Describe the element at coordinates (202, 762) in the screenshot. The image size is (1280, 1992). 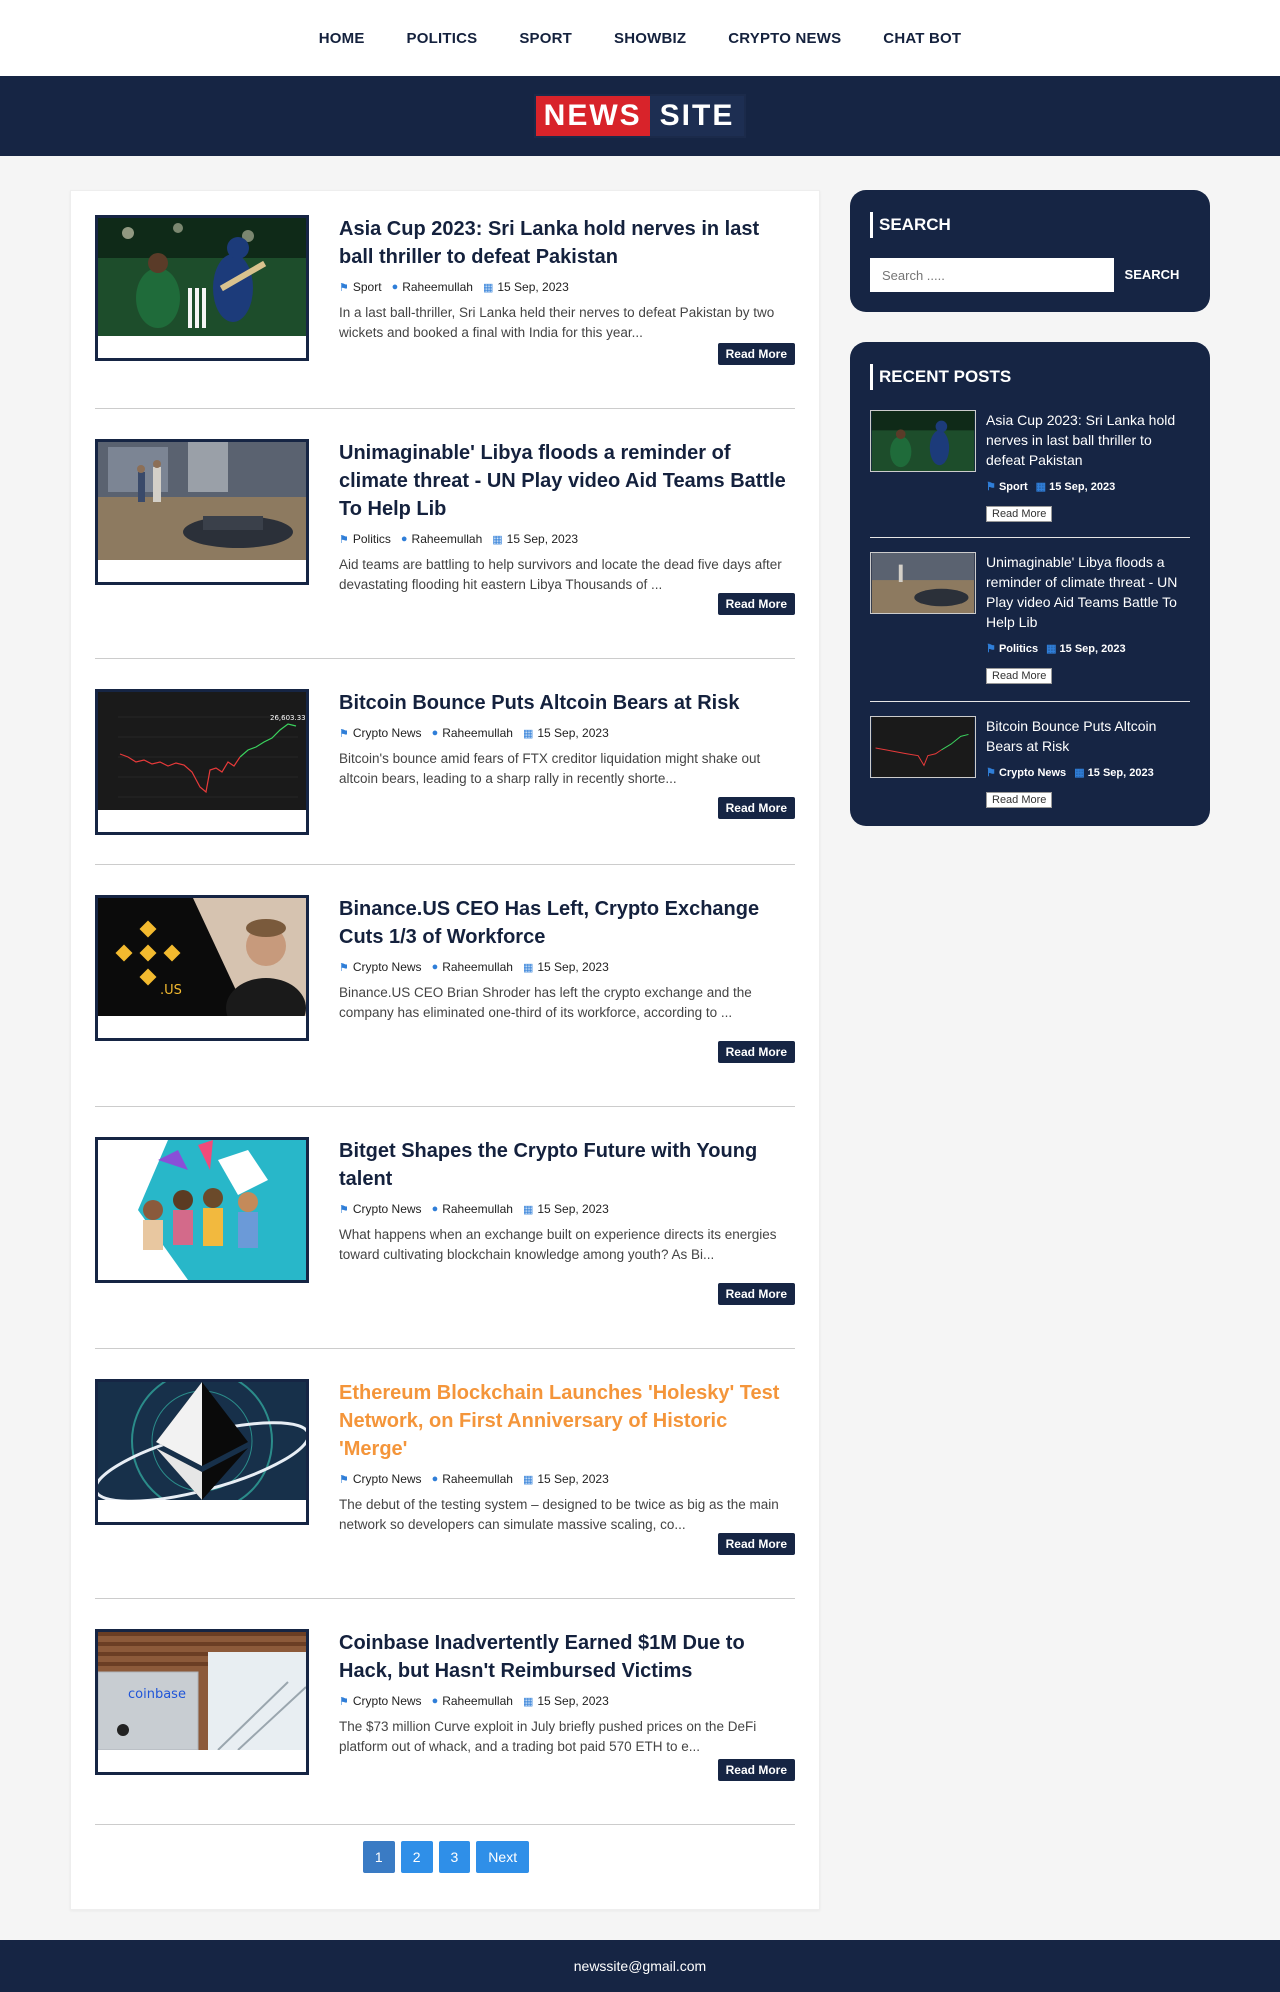
I see `post-thumbnail: 26,603.33` at that location.